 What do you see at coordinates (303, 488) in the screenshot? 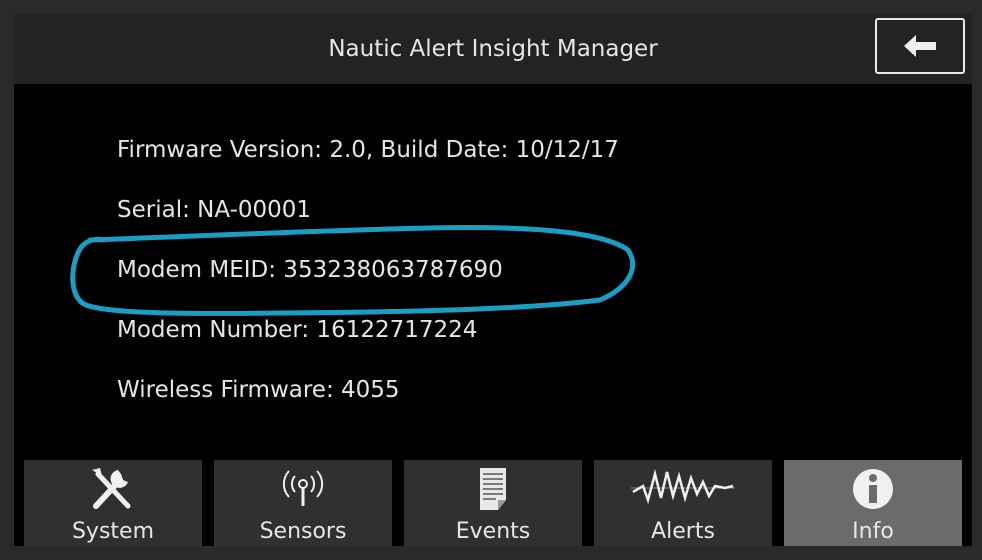
I see `antenna-icon` at bounding box center [303, 488].